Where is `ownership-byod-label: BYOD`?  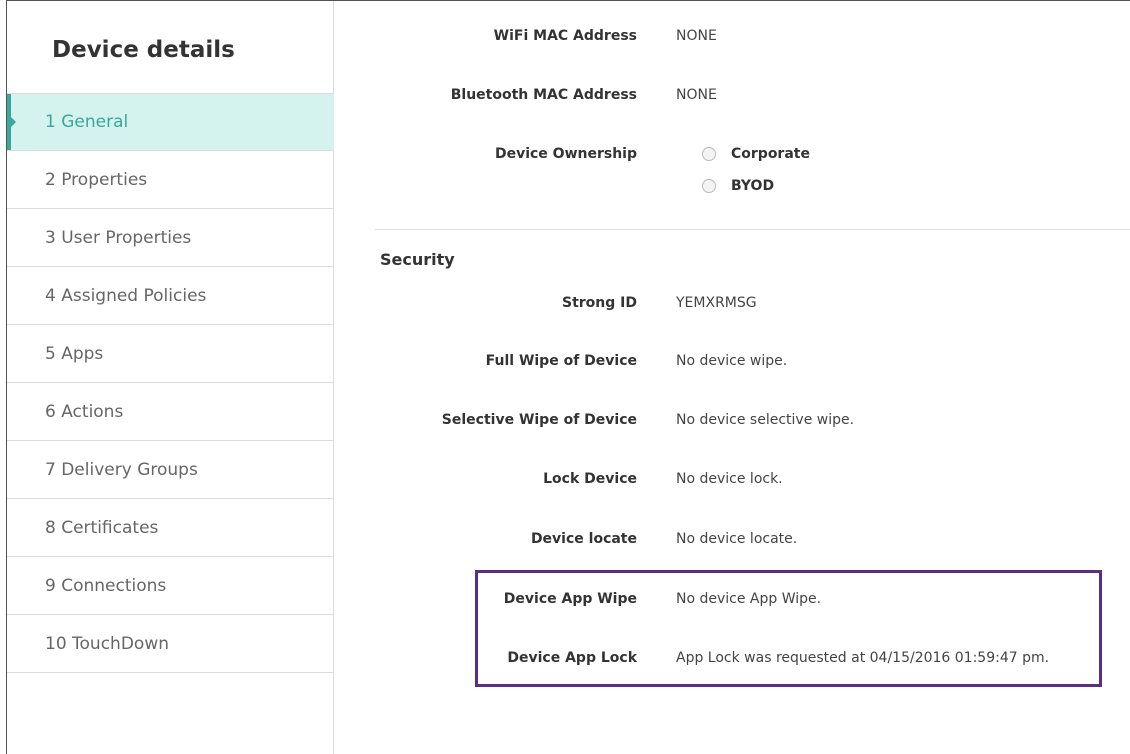
ownership-byod-label: BYOD is located at coordinates (753, 186).